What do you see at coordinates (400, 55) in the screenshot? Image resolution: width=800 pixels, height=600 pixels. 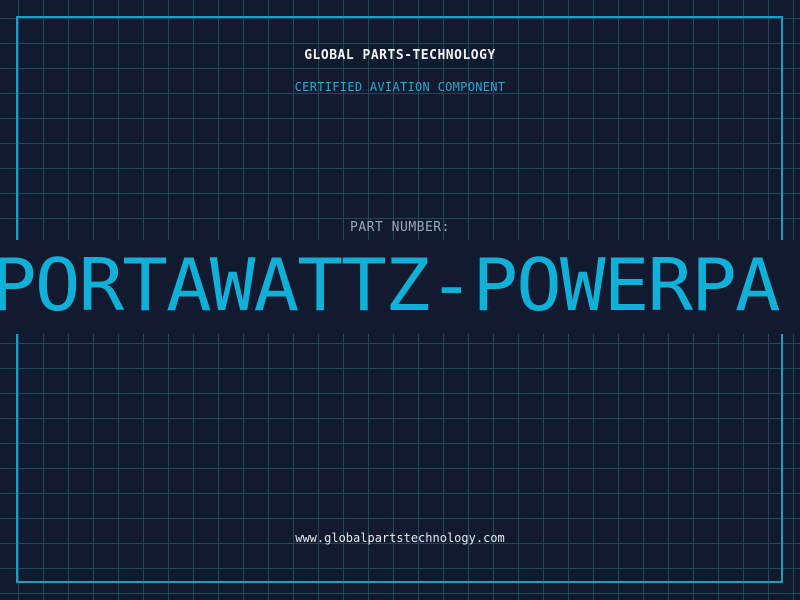 I see `company-name: GLOBAL PARTS-TECHNOLOGY` at bounding box center [400, 55].